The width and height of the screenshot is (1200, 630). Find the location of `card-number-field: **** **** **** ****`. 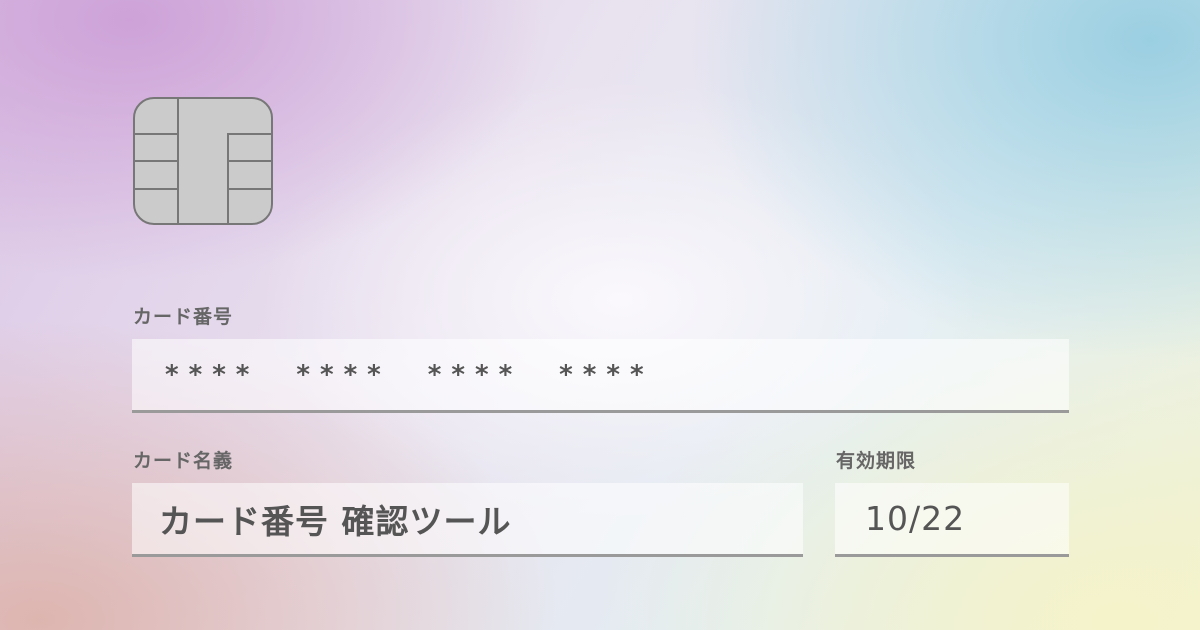

card-number-field: **** **** **** **** is located at coordinates (600, 376).